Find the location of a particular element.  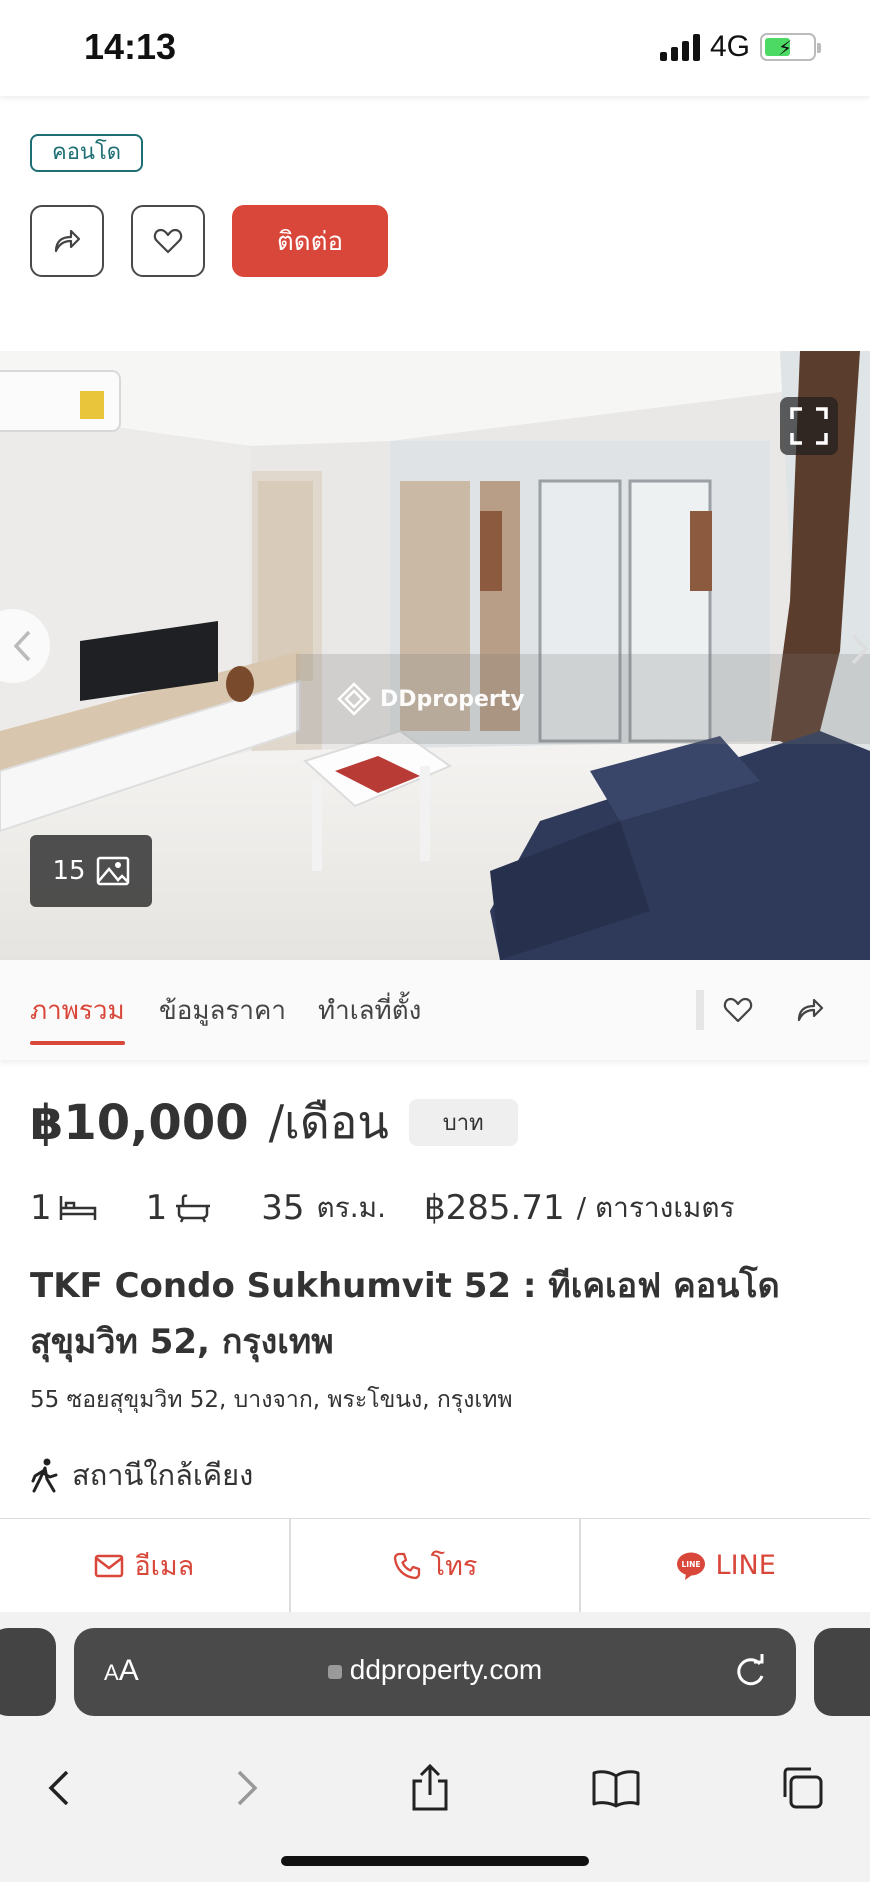

section-tabs: ภาพรวม ข้อมูลราคา ทำเลที่ตั้ง is located at coordinates (435, 1010).